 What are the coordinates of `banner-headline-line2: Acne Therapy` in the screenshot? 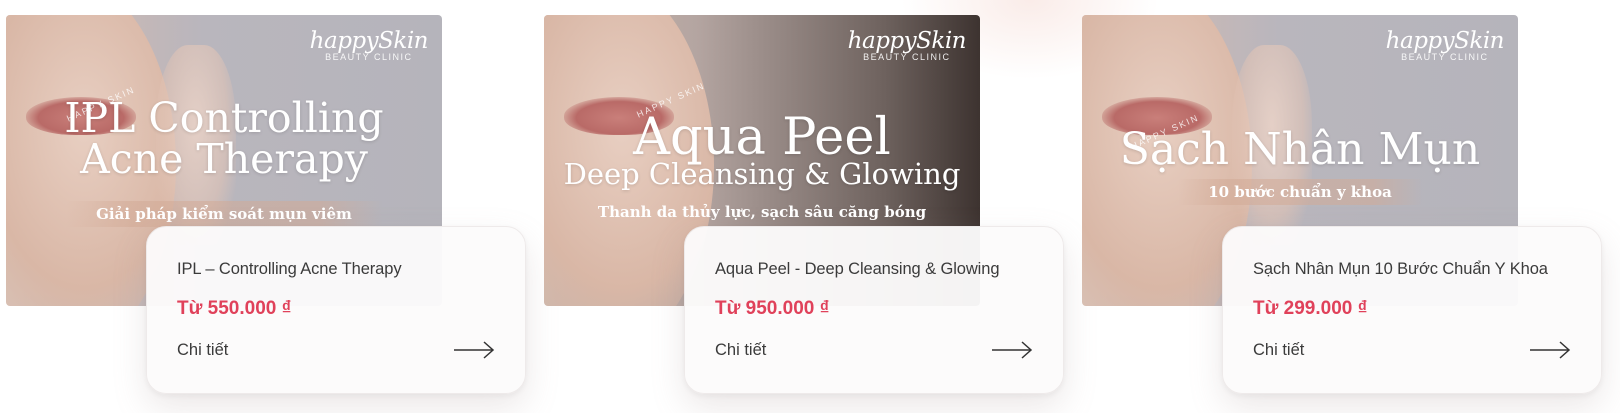 It's located at (224, 159).